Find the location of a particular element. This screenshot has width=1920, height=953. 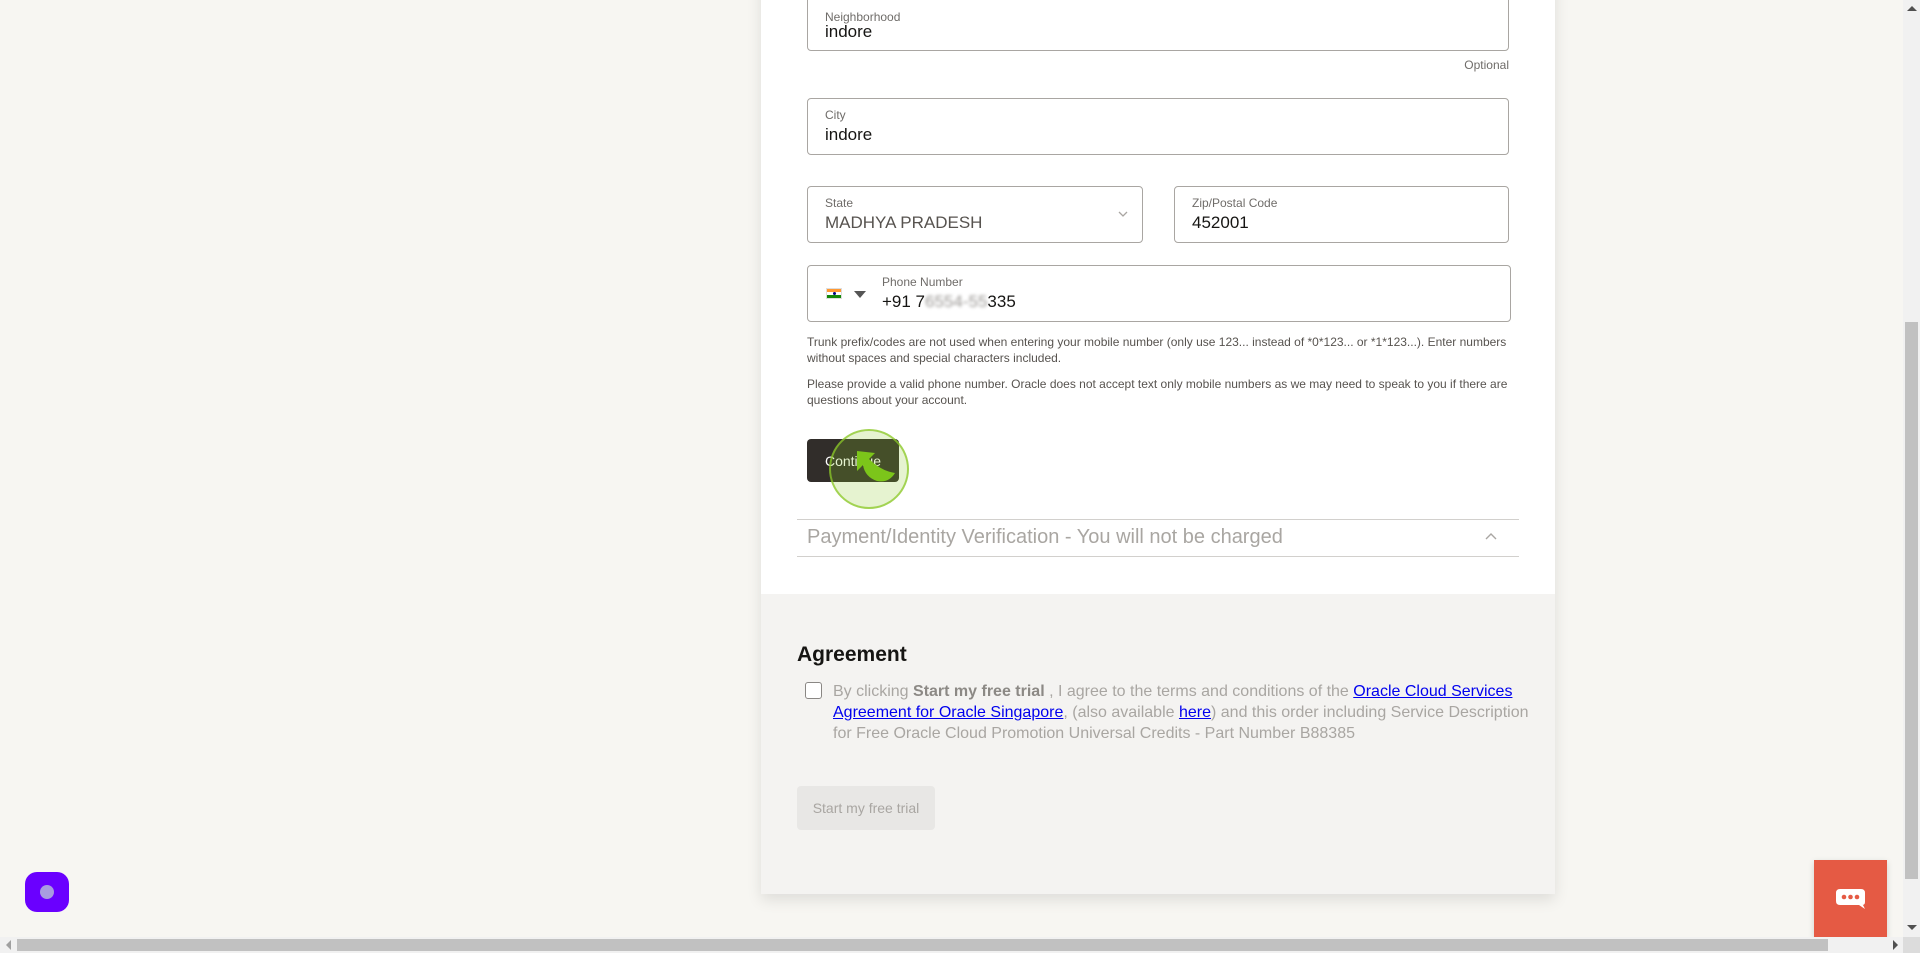

phone-input: +91 76554-55335 is located at coordinates (1163, 302).